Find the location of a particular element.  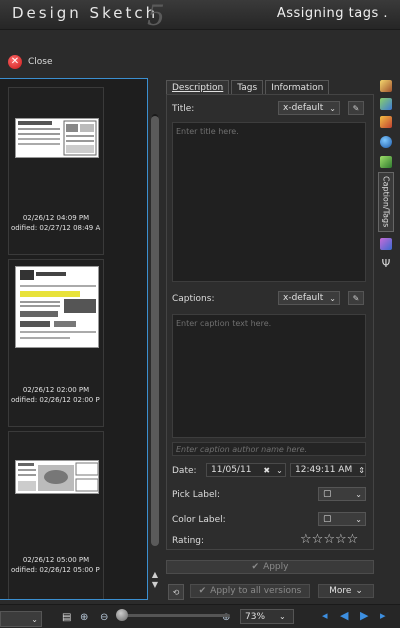

thumbnail-date: 02/26/12 05:00 PM is located at coordinates (56, 560).